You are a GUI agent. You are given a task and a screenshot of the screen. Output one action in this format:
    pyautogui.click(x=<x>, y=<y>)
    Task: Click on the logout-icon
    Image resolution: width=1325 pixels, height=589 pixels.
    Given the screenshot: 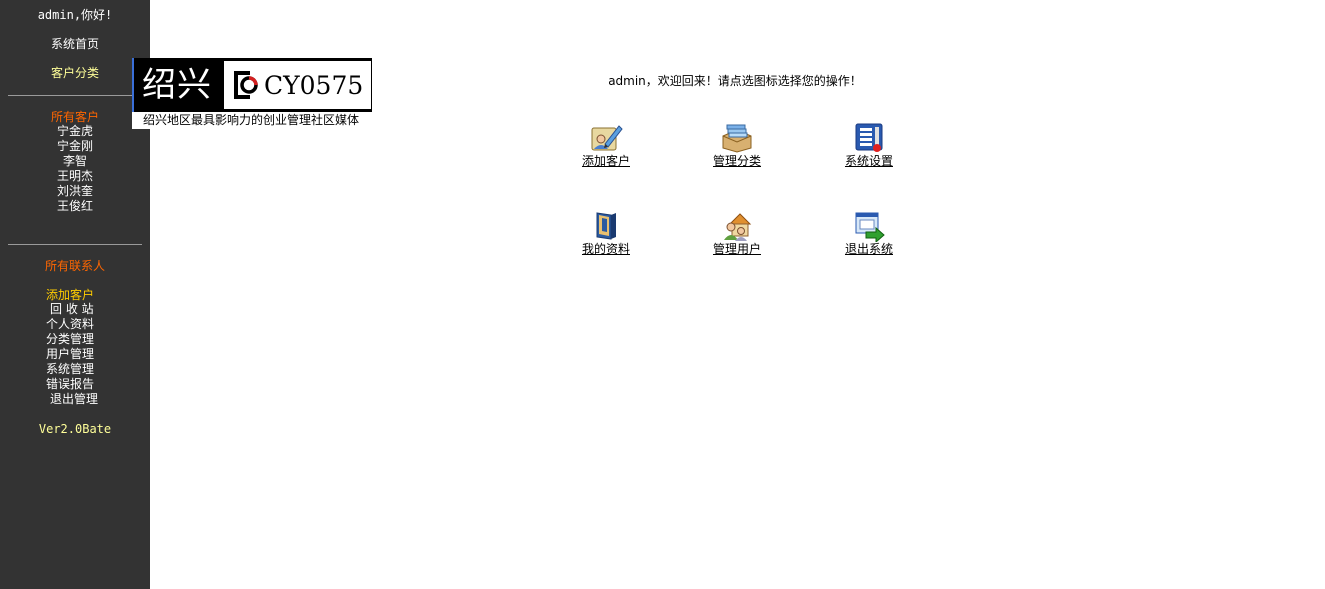 What is the action you would take?
    pyautogui.click(x=870, y=227)
    